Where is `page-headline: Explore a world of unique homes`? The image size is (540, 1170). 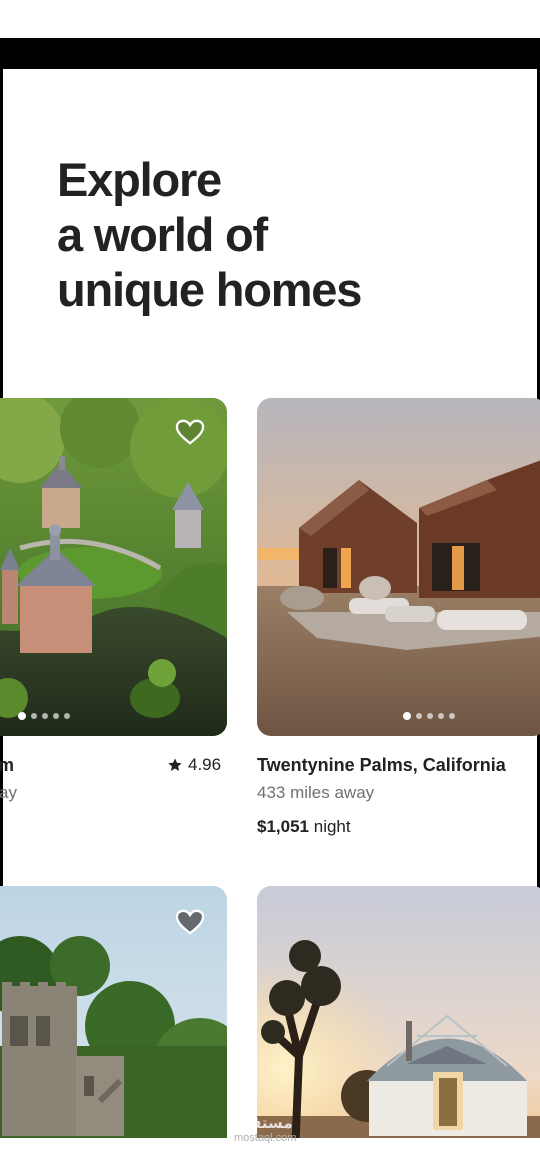 page-headline: Explore a world of unique homes is located at coordinates (267, 234).